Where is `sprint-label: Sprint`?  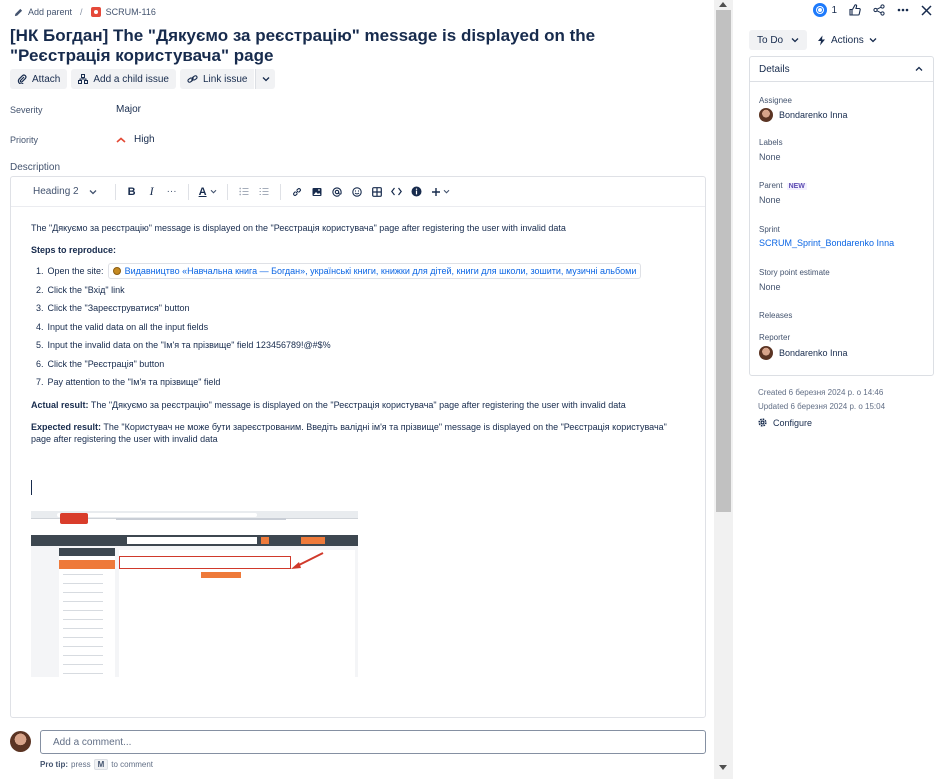 sprint-label: Sprint is located at coordinates (769, 229).